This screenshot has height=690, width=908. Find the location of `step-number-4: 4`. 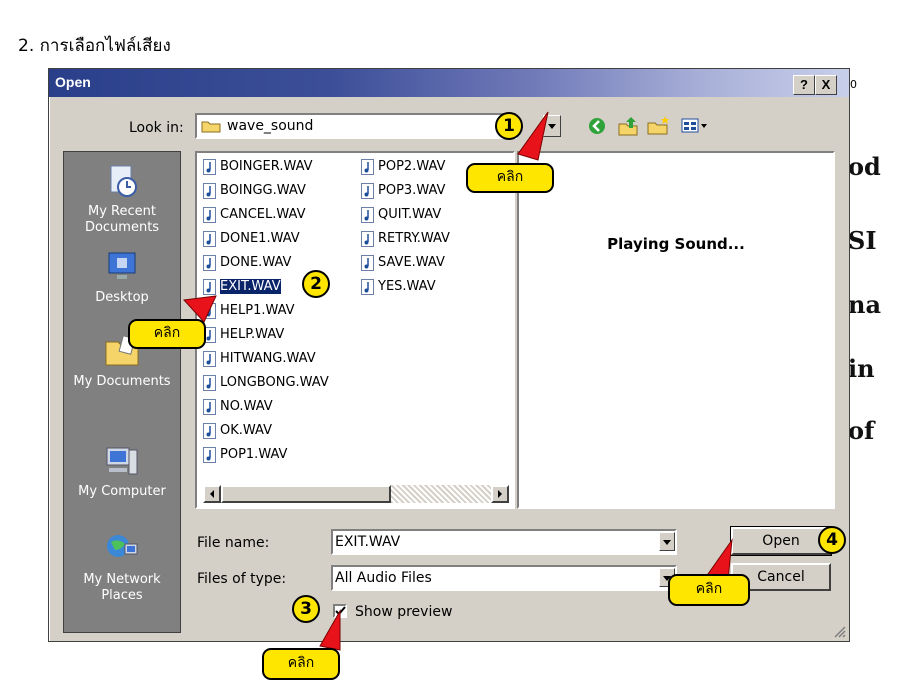

step-number-4: 4 is located at coordinates (832, 540).